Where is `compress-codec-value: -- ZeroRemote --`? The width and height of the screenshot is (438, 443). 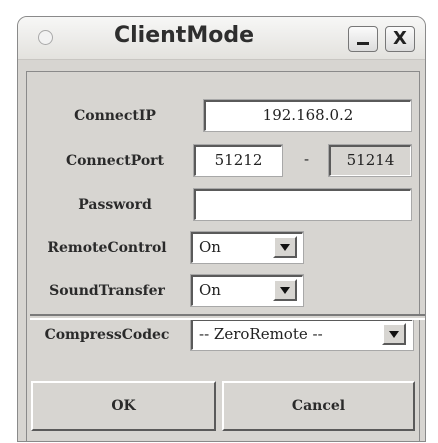 compress-codec-value: -- ZeroRemote -- is located at coordinates (261, 334).